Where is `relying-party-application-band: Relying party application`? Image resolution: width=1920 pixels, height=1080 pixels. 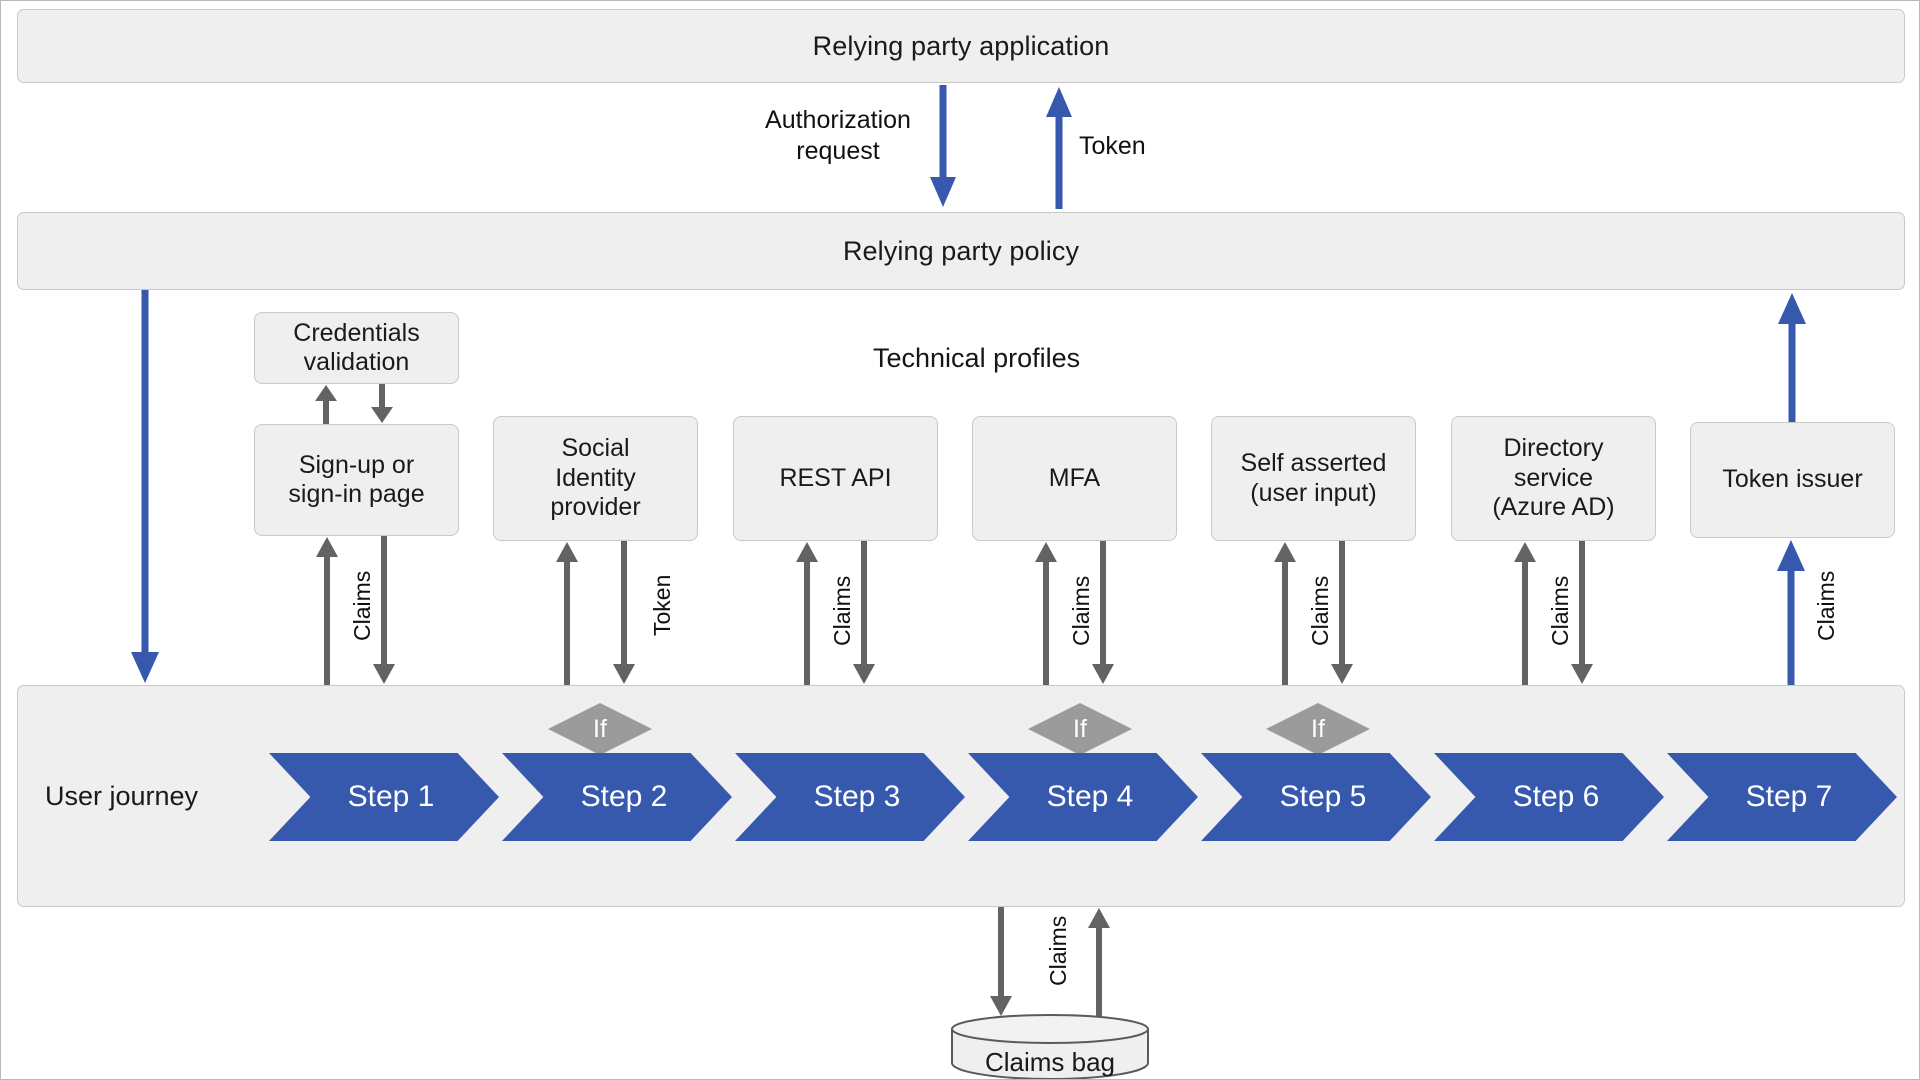 relying-party-application-band: Relying party application is located at coordinates (961, 46).